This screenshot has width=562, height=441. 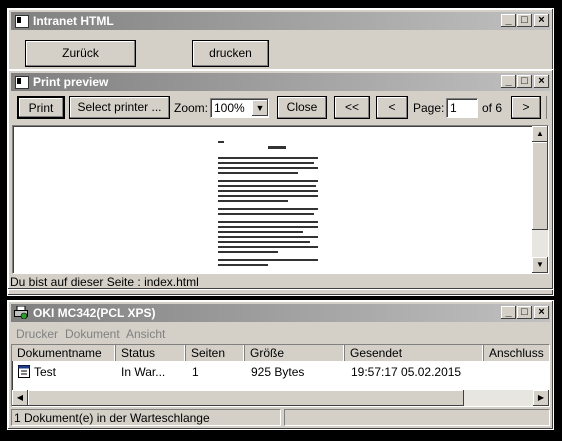 What do you see at coordinates (406, 372) in the screenshot?
I see `row-sent: 19:57:17 05.02.2015` at bounding box center [406, 372].